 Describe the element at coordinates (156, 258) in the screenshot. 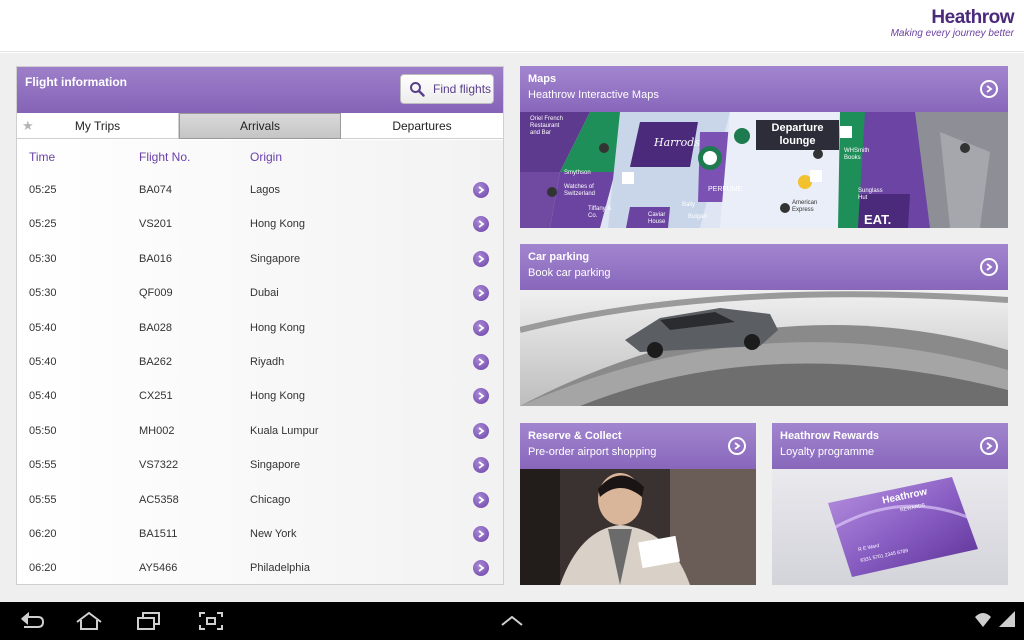

I see `flight-number-cell: BA016` at that location.